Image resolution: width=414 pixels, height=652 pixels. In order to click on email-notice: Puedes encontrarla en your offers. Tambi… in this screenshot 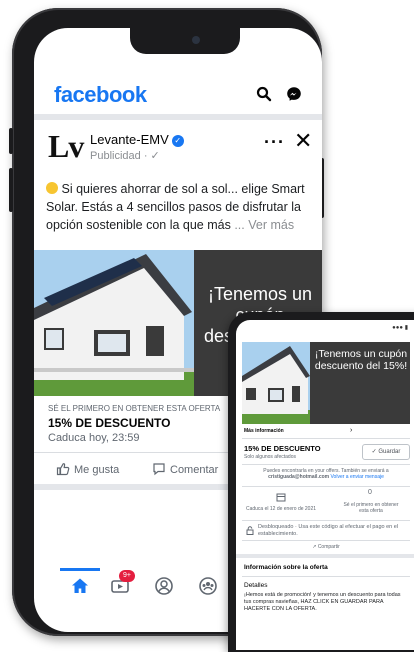, I will do `click(326, 474)`.